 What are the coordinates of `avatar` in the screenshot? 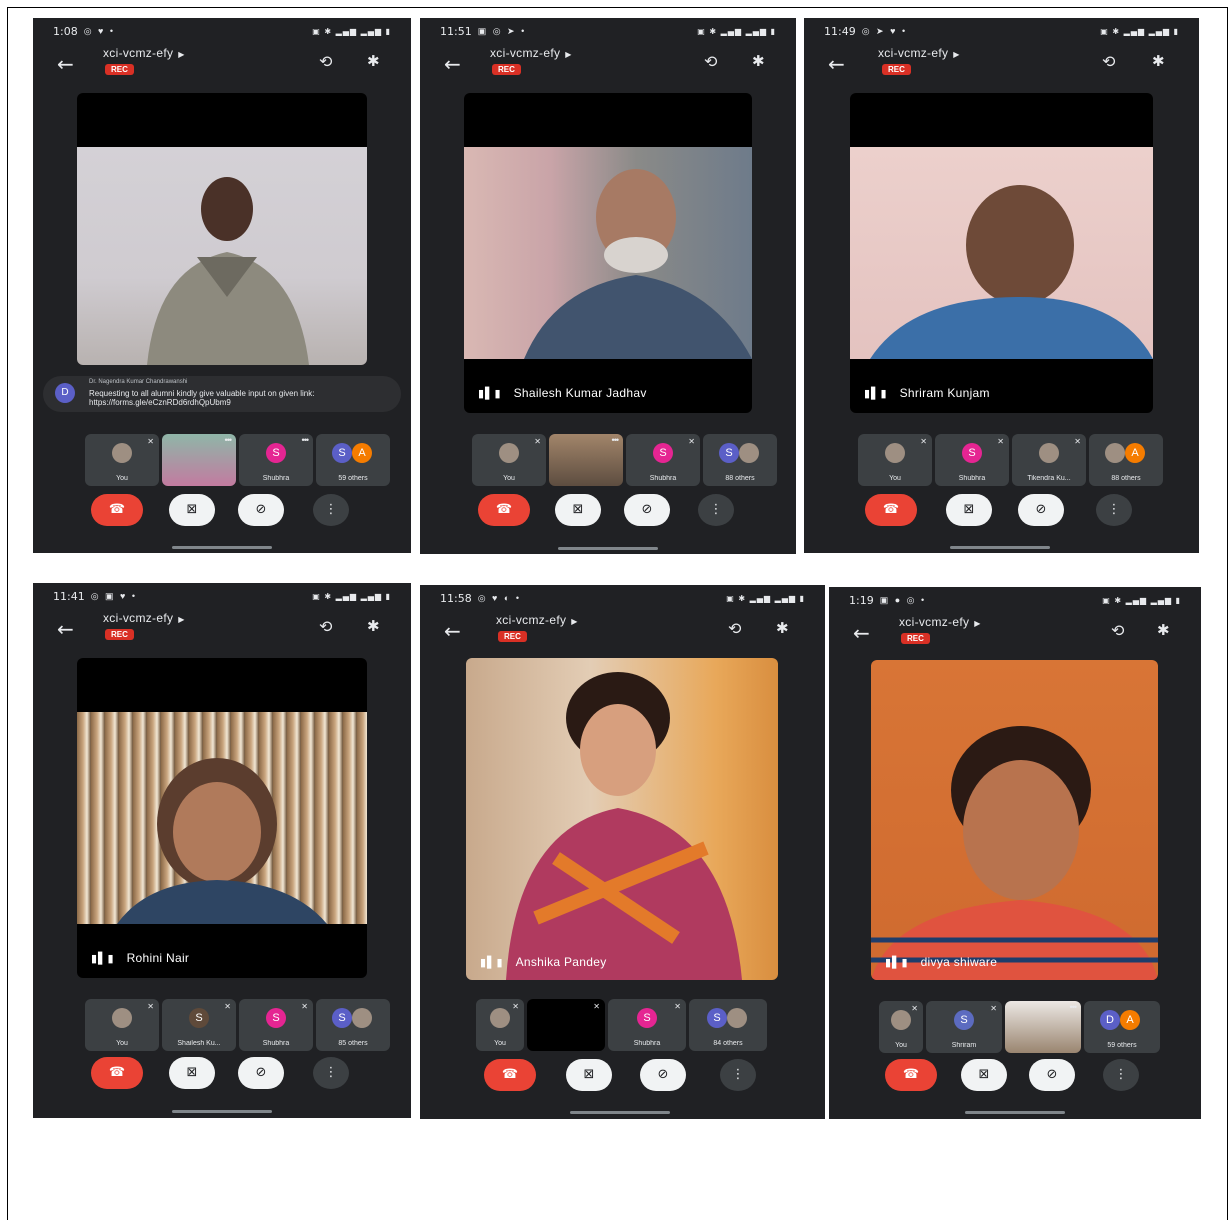 It's located at (749, 453).